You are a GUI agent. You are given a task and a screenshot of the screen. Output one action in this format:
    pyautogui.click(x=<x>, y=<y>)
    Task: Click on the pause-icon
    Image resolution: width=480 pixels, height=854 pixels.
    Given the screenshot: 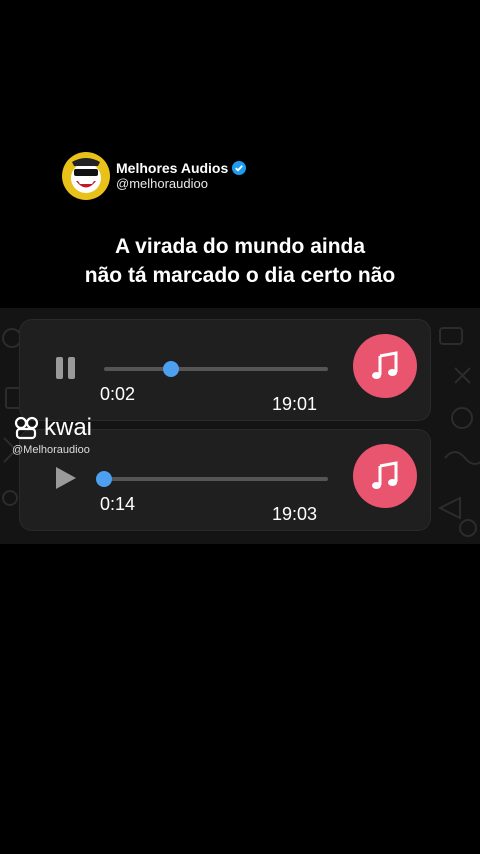 What is the action you would take?
    pyautogui.click(x=66, y=368)
    